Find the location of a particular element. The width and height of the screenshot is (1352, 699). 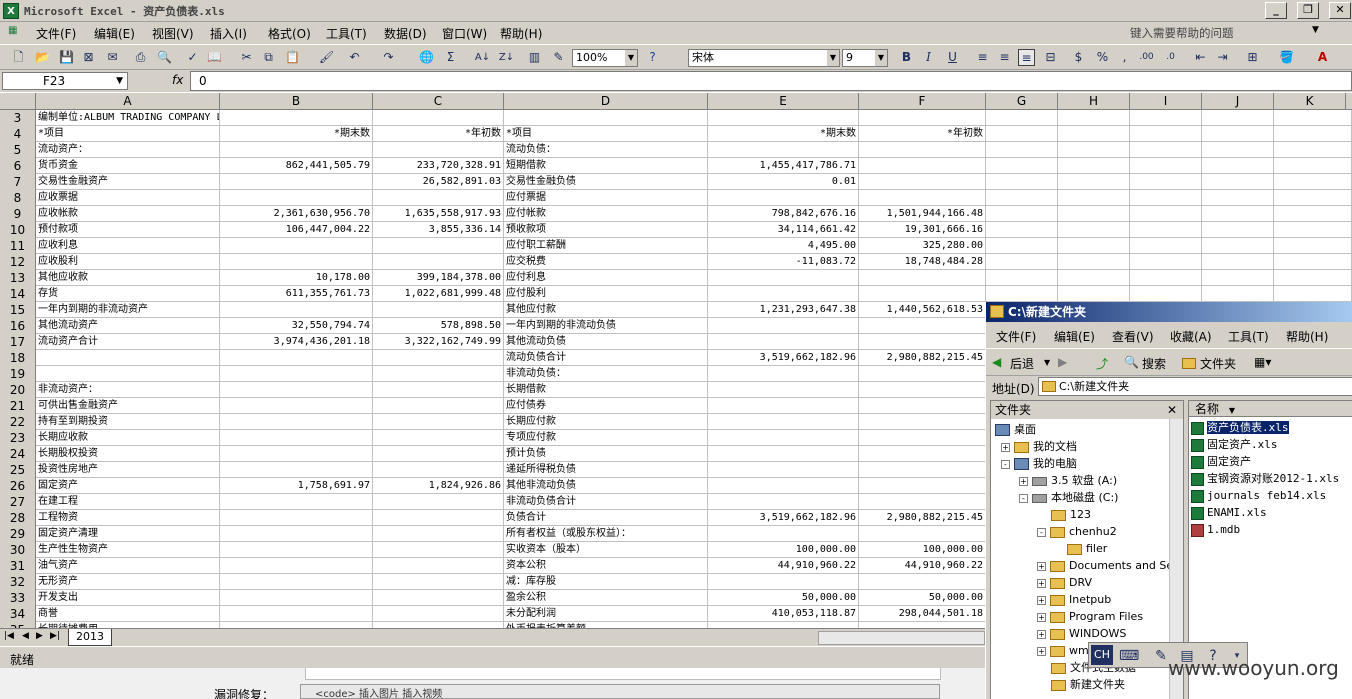

cell: 1,455,417,786.71 is located at coordinates (783, 166).